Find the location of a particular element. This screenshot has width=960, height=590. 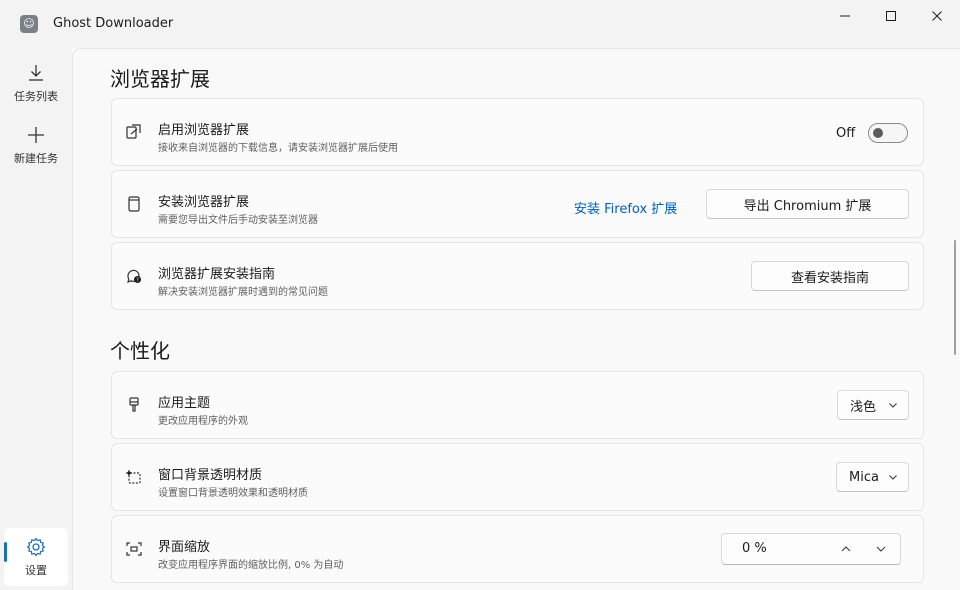

card-description: 需要您导出文件后手动安装至浏览器 is located at coordinates (238, 220).